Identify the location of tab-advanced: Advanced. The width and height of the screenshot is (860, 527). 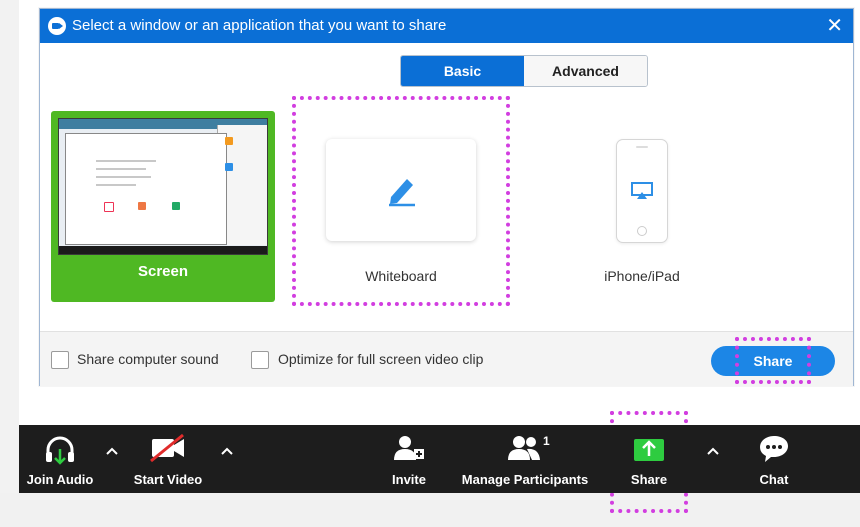
(585, 71).